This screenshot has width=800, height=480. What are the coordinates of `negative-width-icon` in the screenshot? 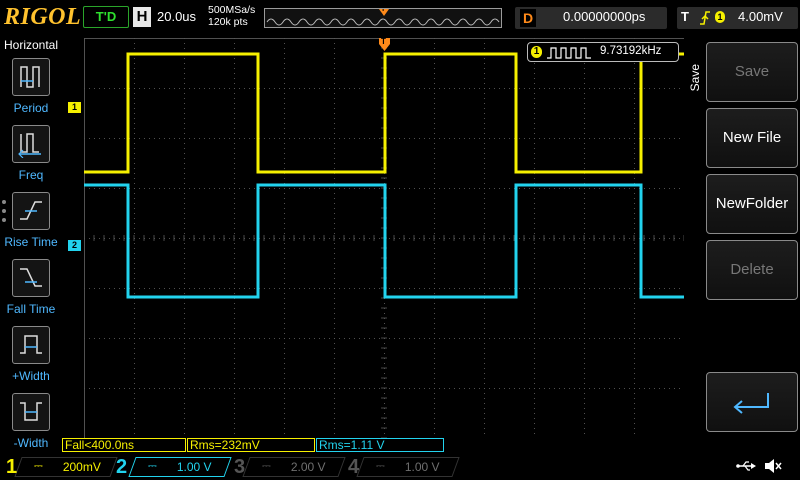 It's located at (31, 412).